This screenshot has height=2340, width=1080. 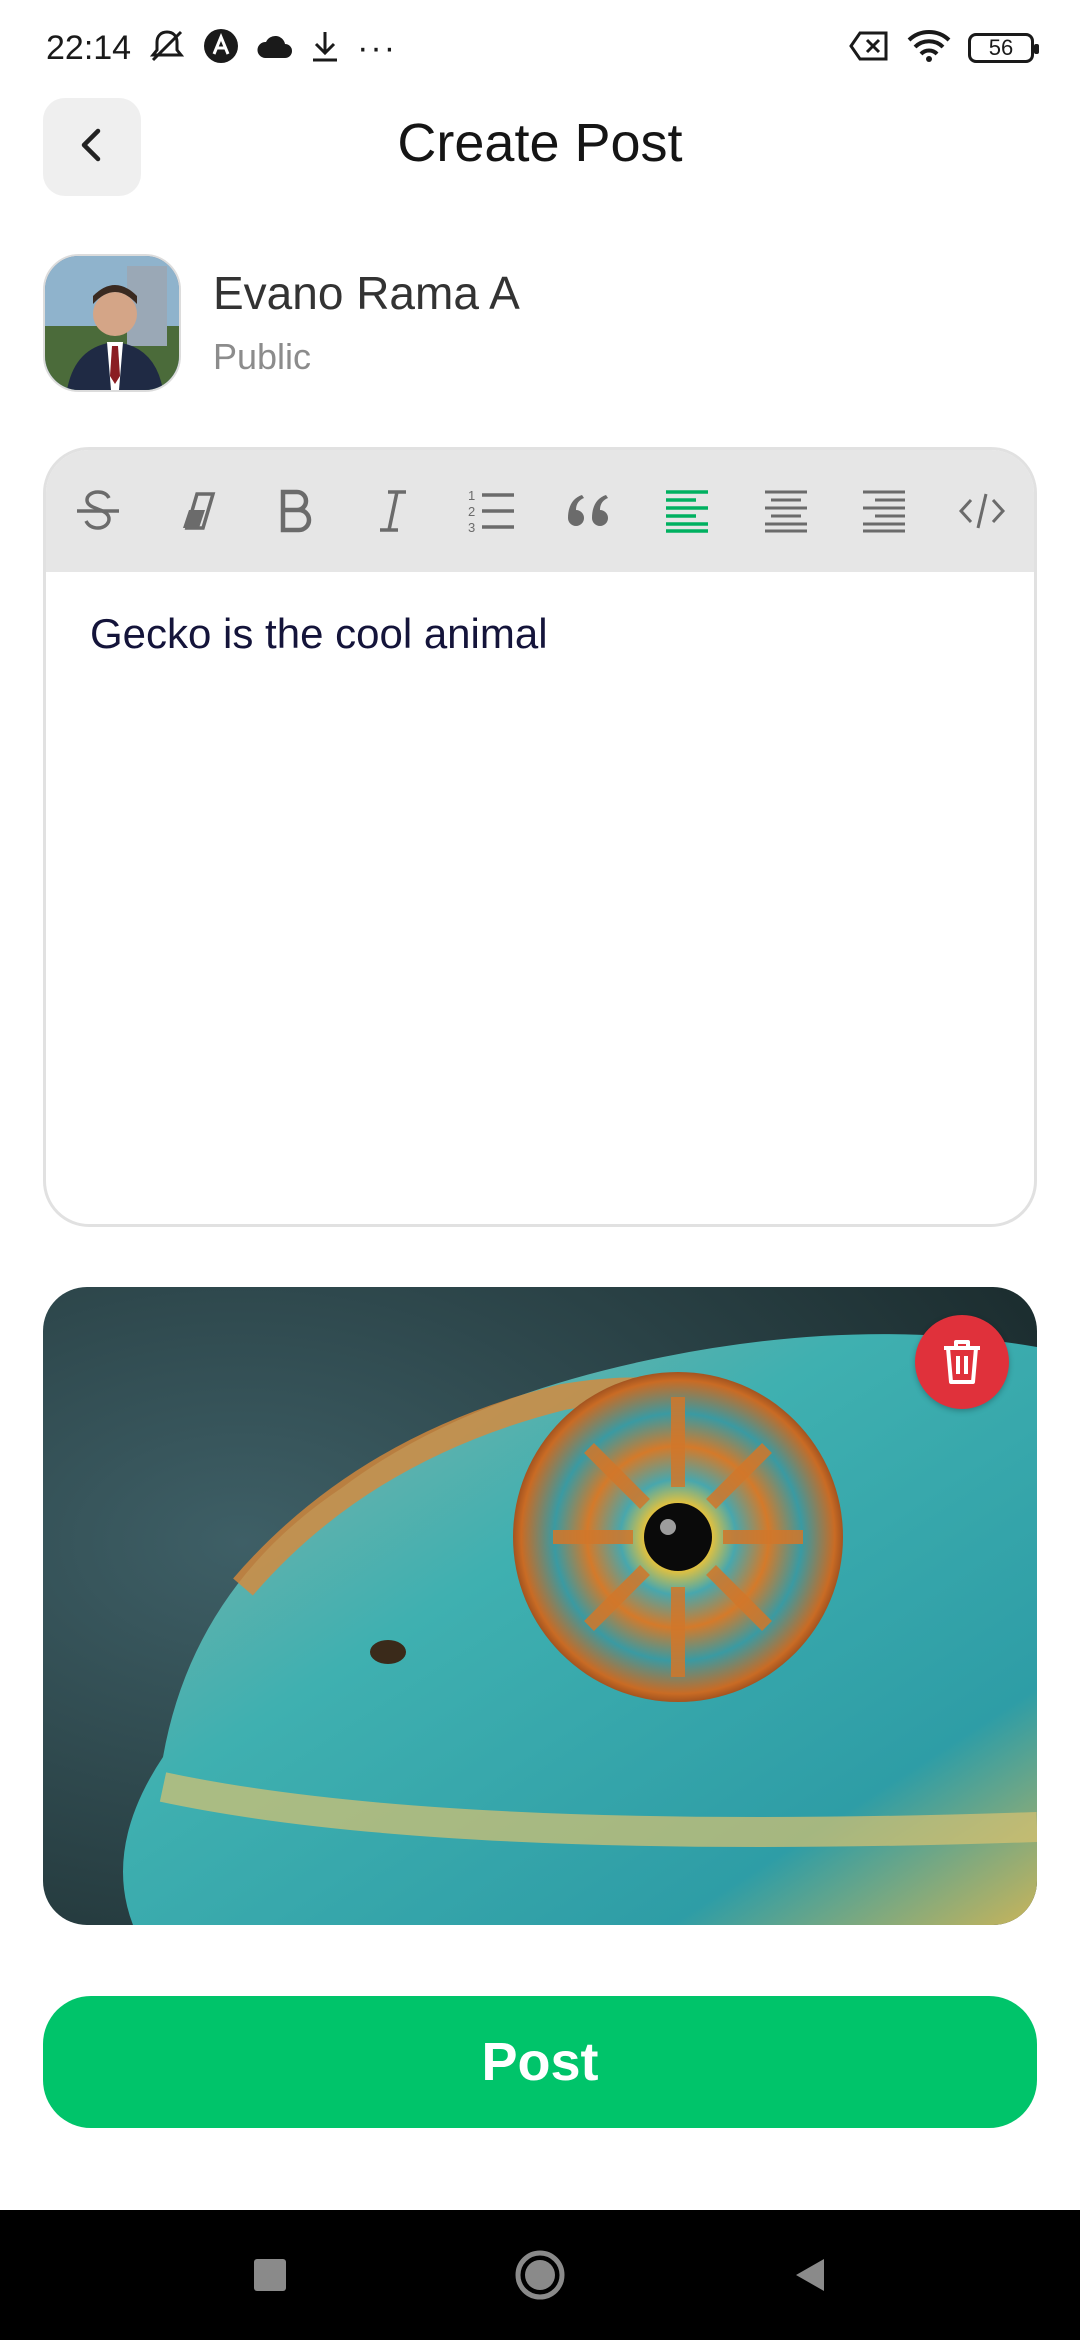 I want to click on bold-icon, so click(x=296, y=511).